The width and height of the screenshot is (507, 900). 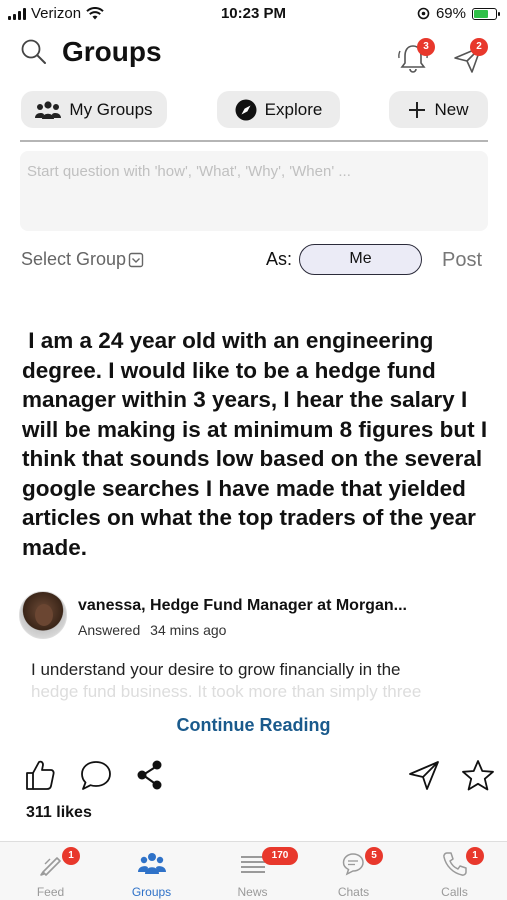 I want to click on tab-chats: 5 Chats, so click(x=353, y=871).